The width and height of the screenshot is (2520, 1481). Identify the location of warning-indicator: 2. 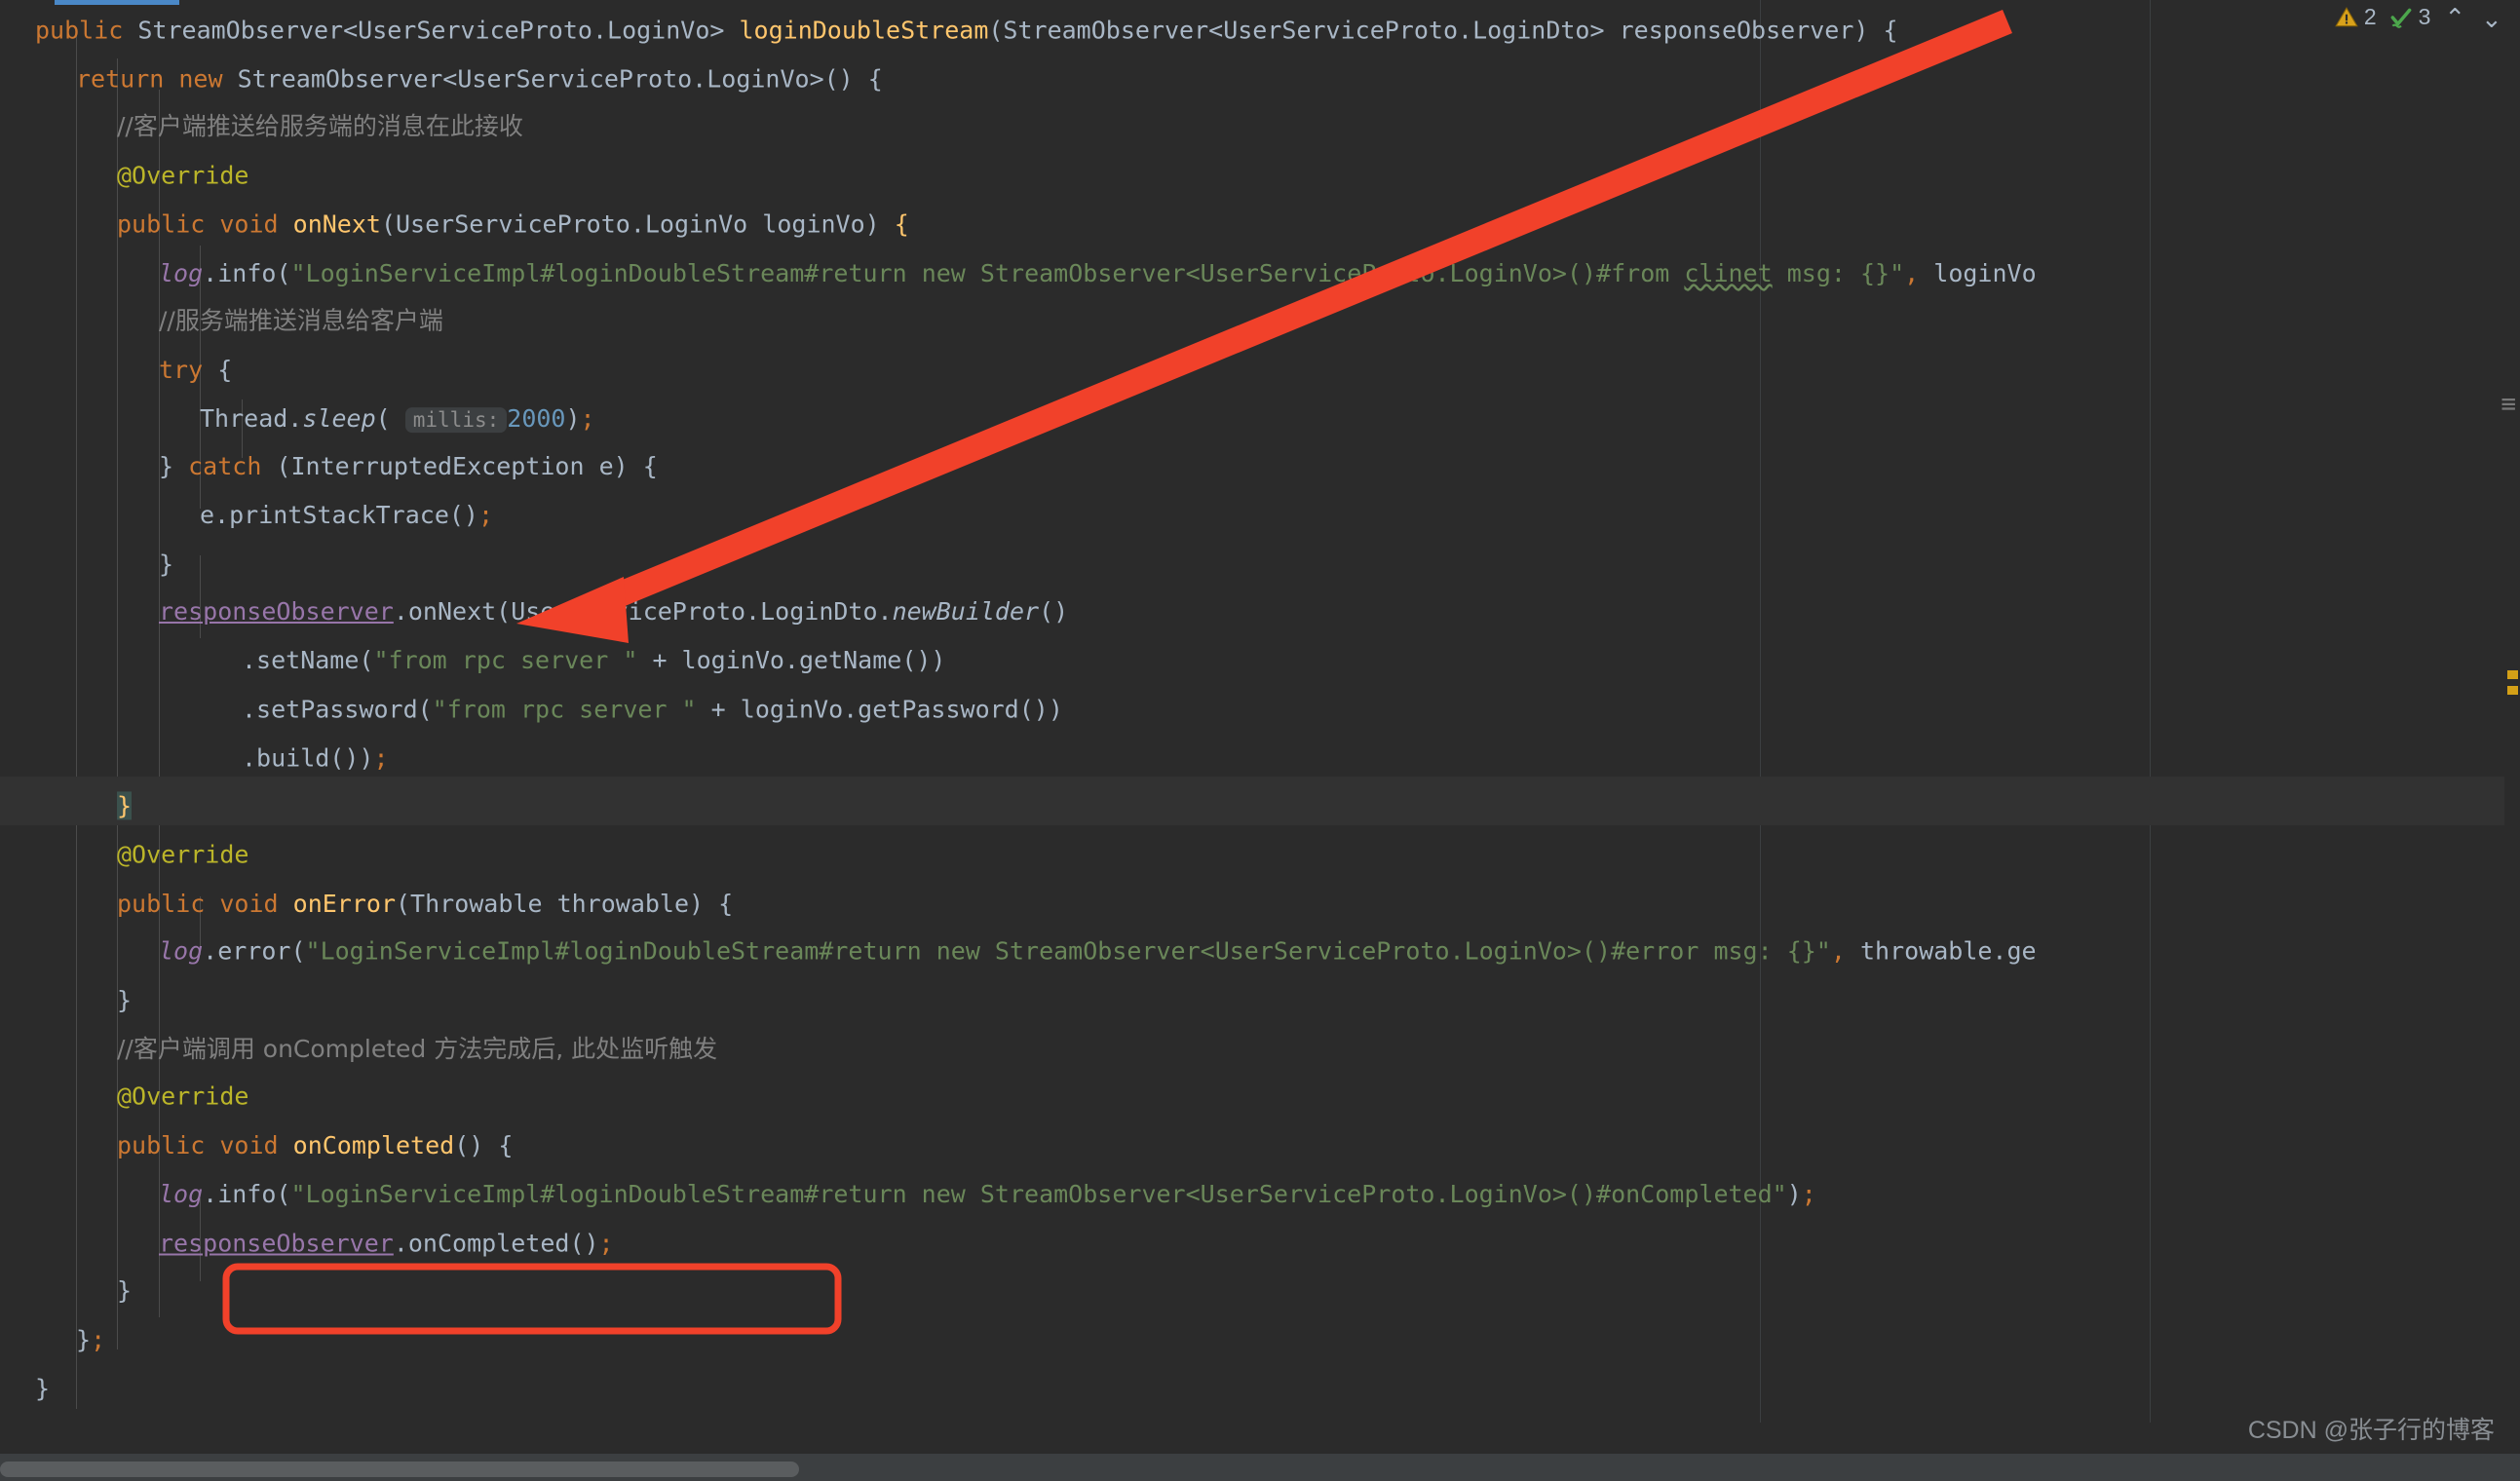
(2355, 17).